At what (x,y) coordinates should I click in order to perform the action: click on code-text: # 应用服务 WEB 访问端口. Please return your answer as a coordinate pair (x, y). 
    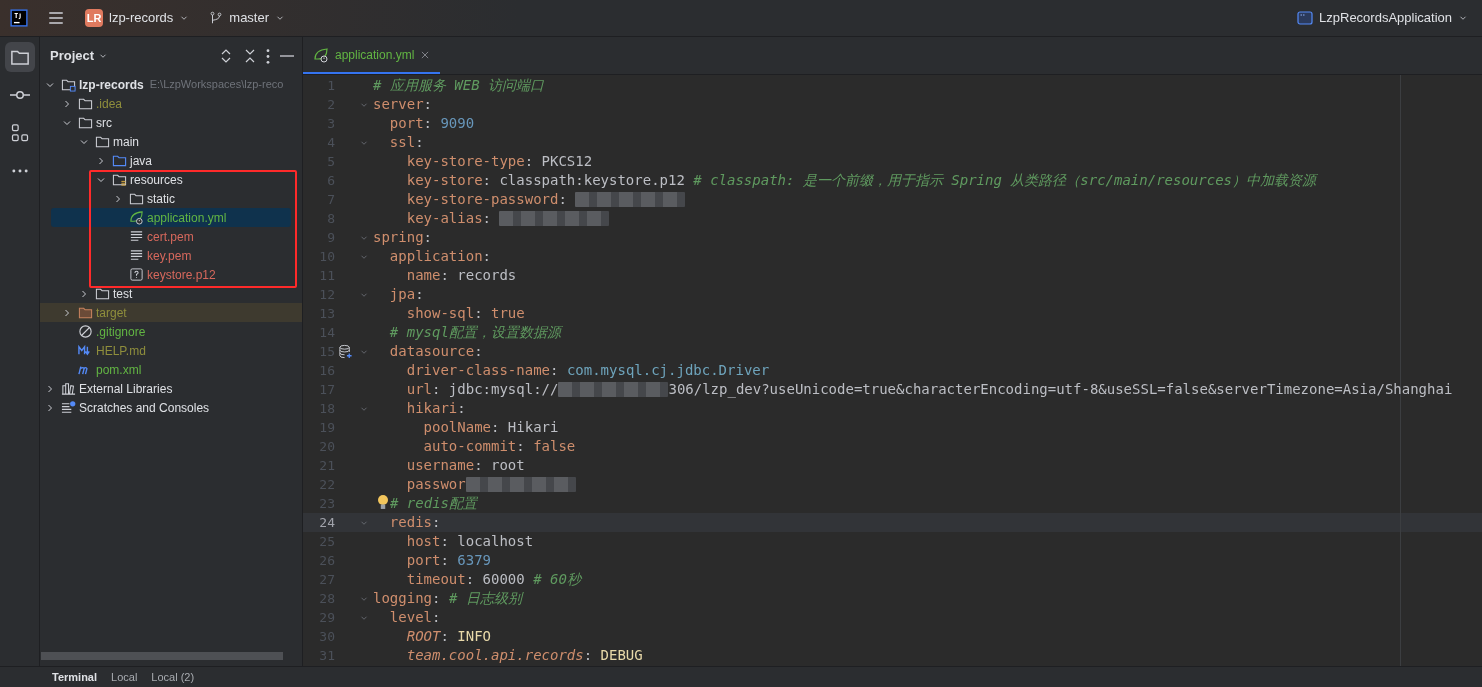
    Looking at the image, I should click on (458, 85).